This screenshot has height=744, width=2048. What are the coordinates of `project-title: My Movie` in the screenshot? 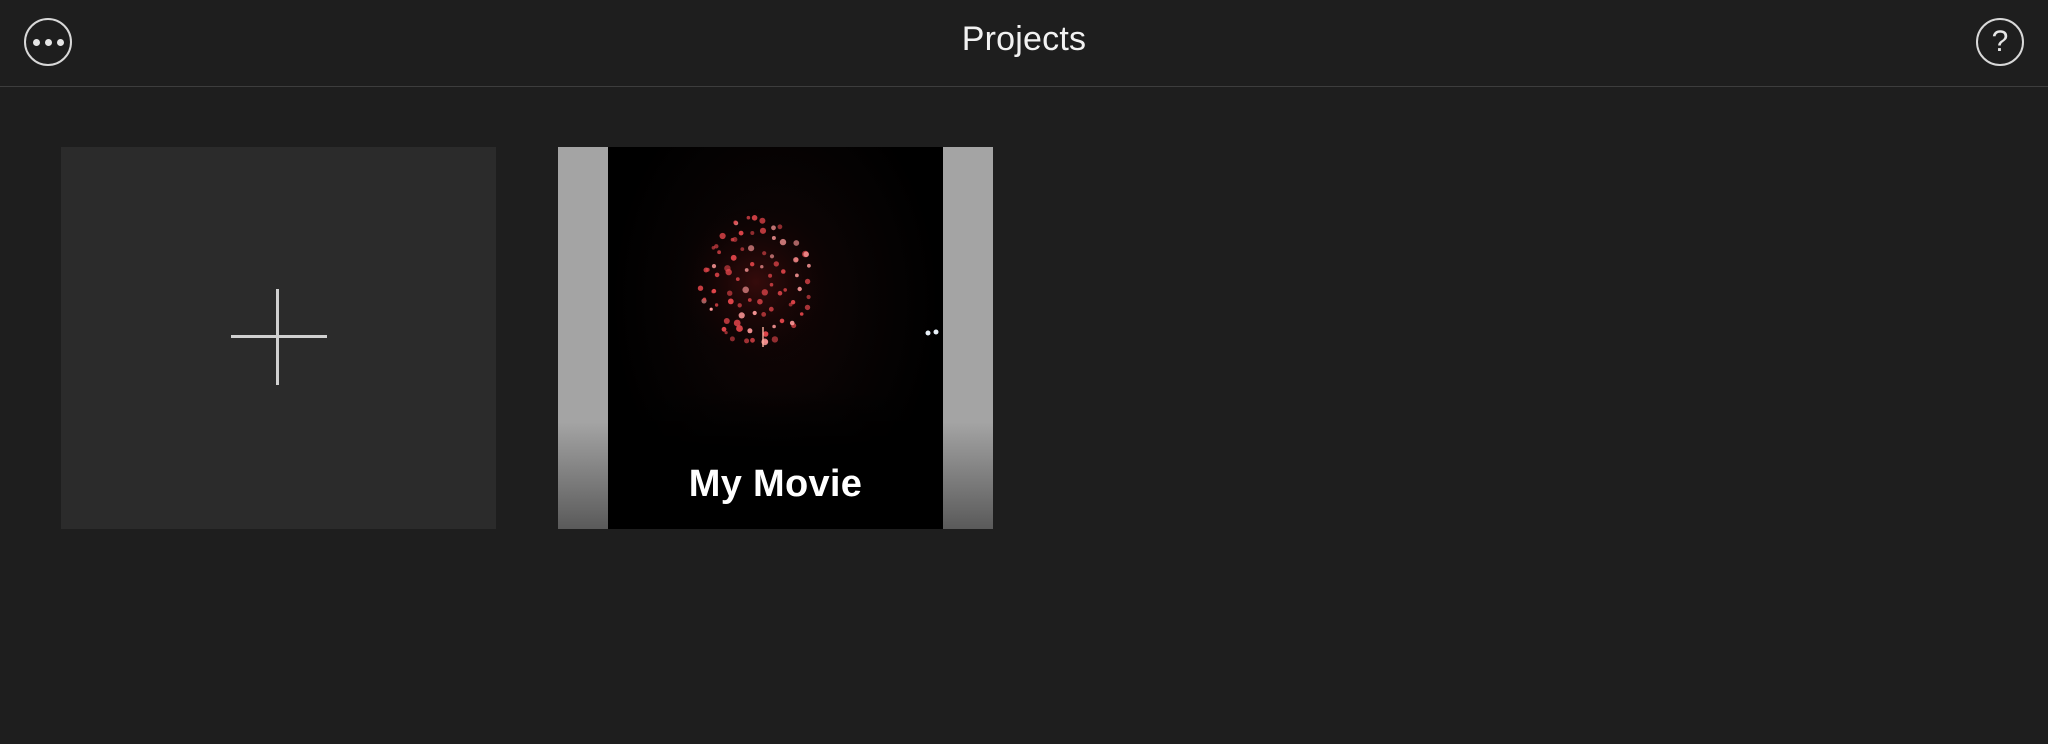 It's located at (775, 484).